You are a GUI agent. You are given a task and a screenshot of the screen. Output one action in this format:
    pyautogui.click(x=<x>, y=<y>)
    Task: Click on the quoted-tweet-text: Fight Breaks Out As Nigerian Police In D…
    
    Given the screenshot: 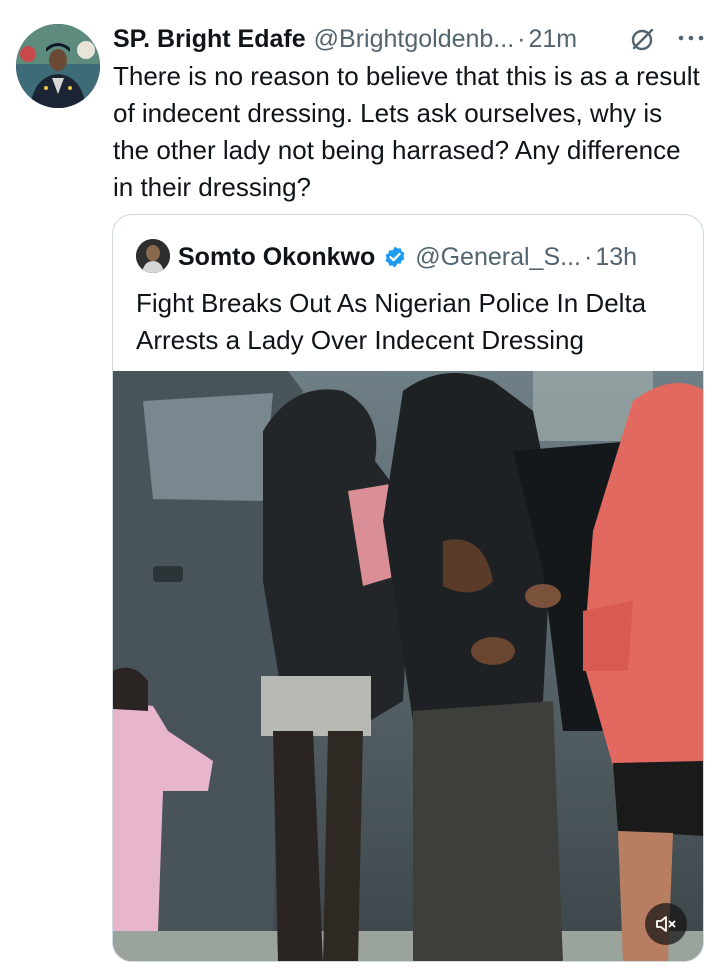 What is the action you would take?
    pyautogui.click(x=391, y=321)
    